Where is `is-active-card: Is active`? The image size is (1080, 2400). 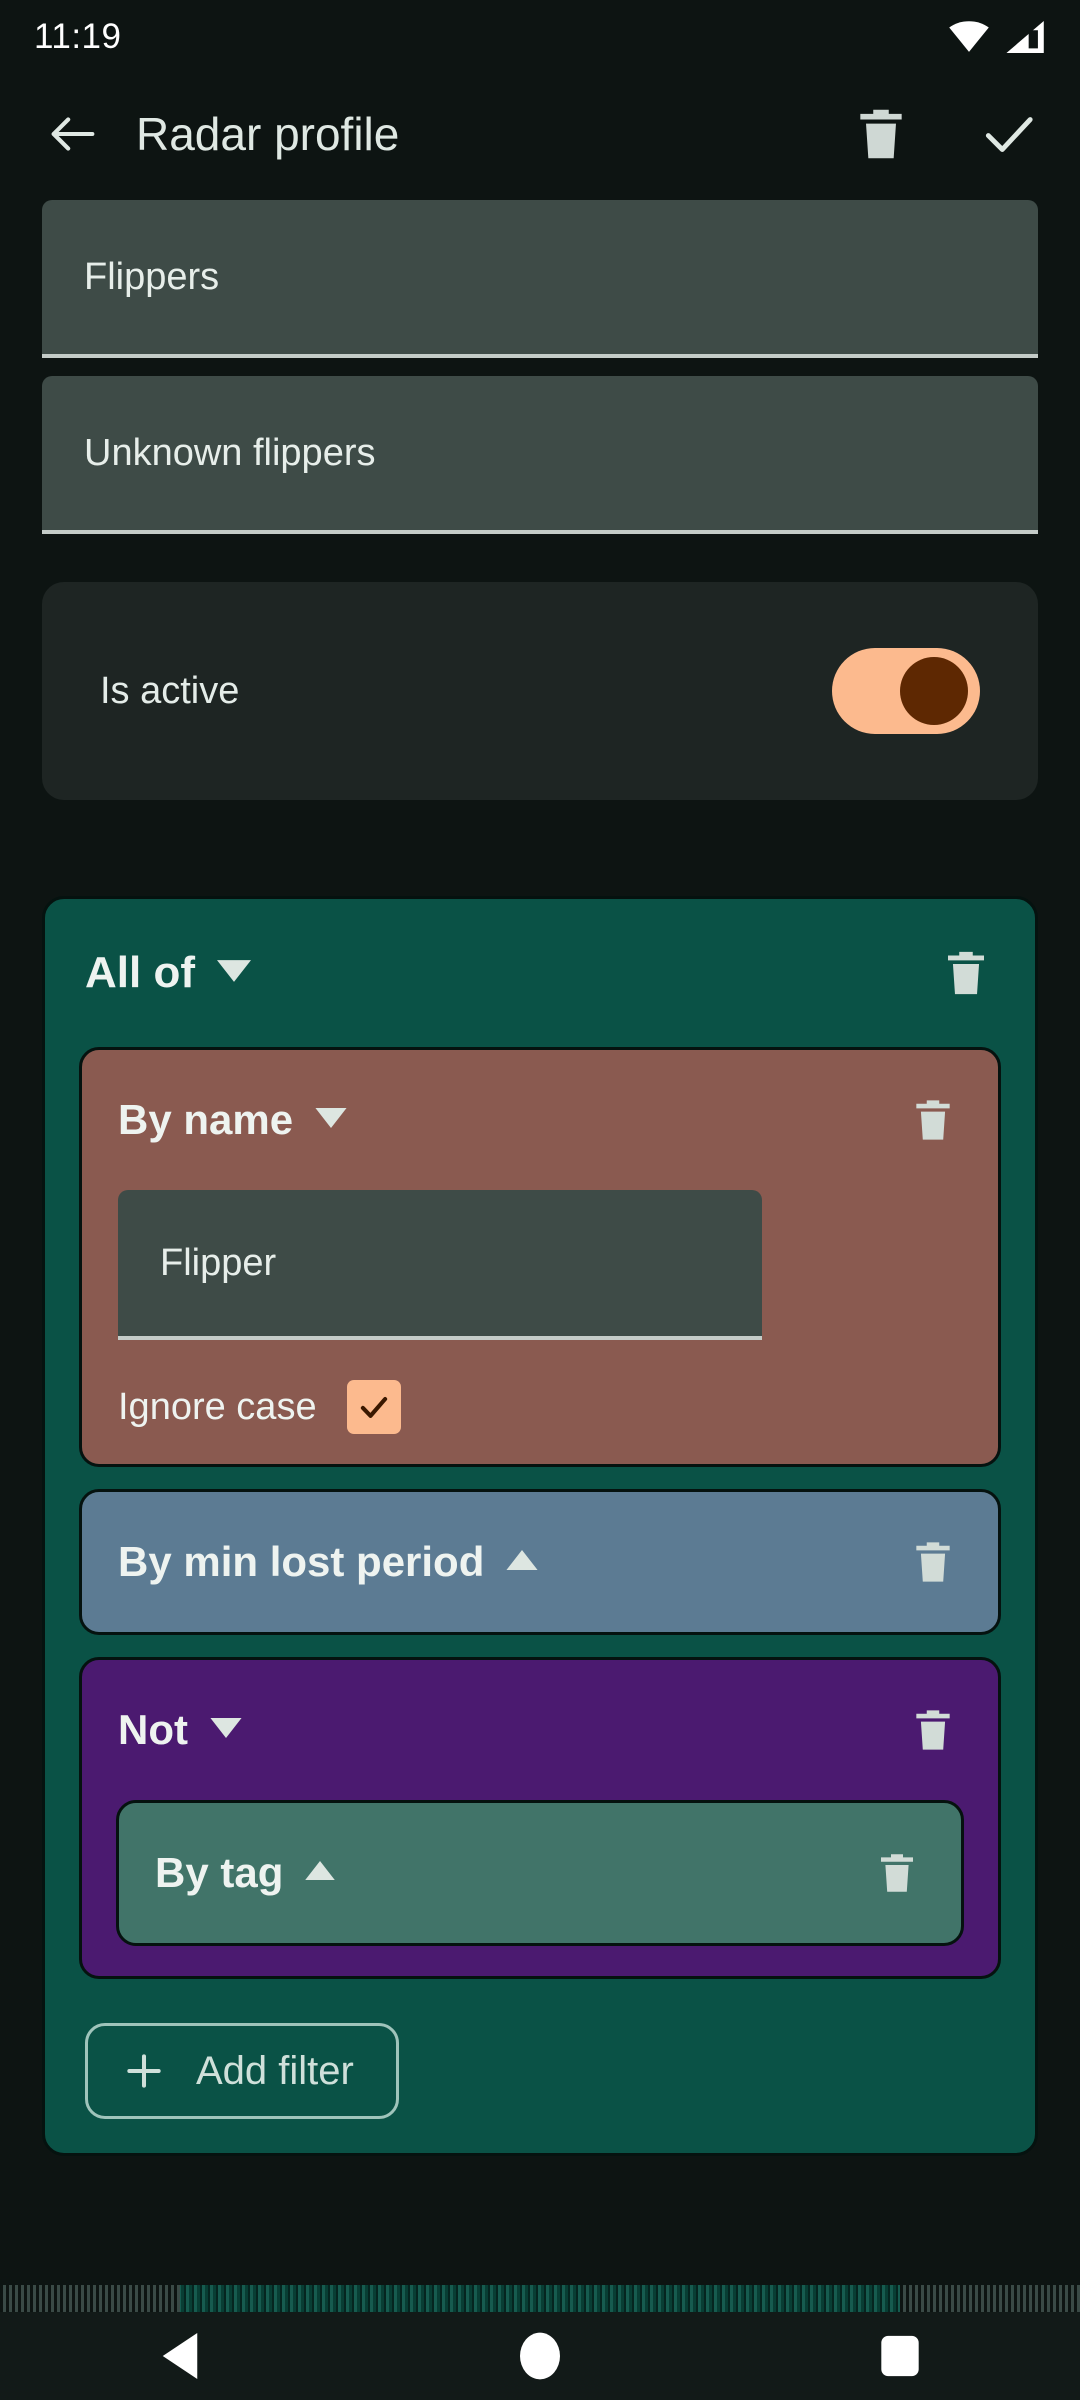
is-active-card: Is active is located at coordinates (540, 691).